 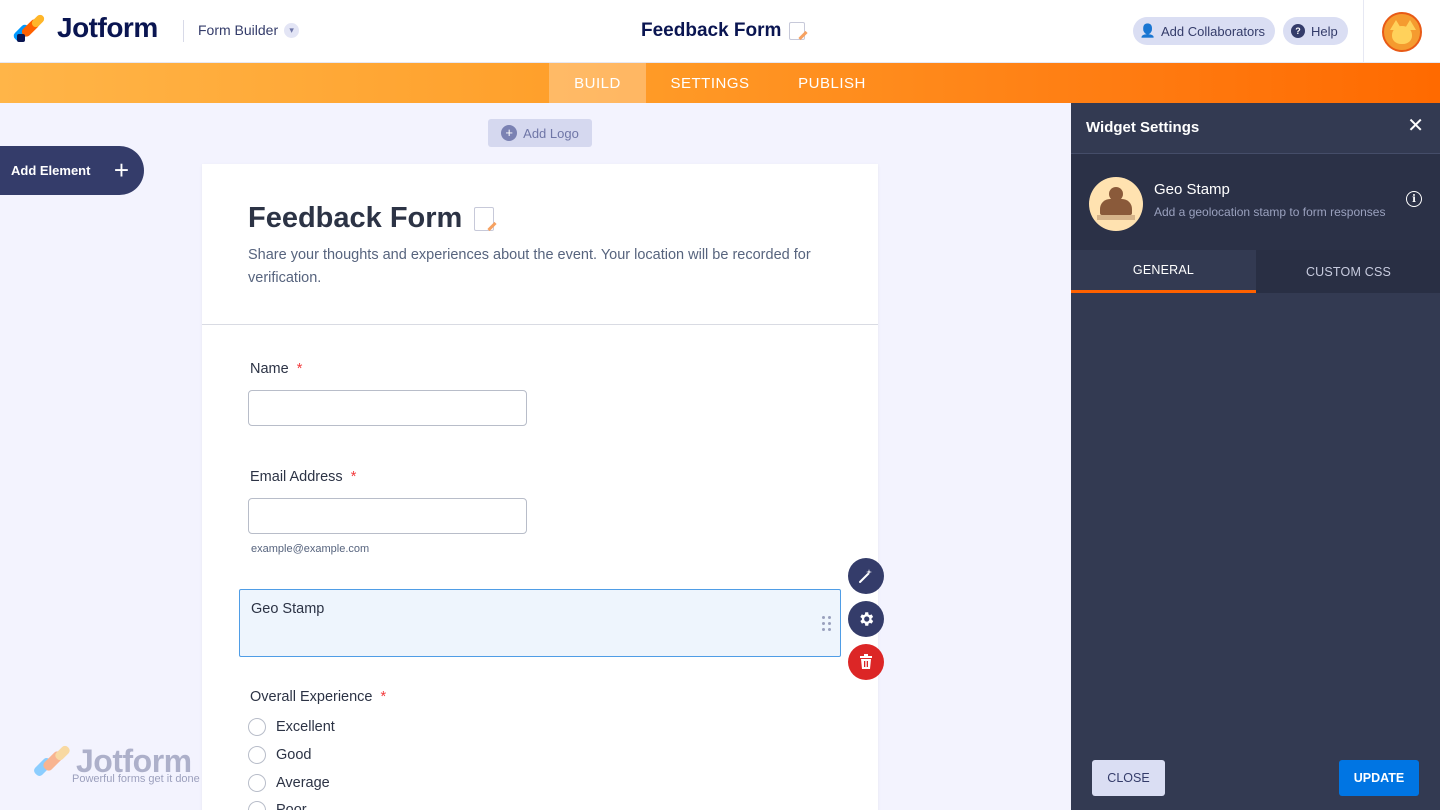 I want to click on form-title-header: Feedback Form, so click(x=723, y=31).